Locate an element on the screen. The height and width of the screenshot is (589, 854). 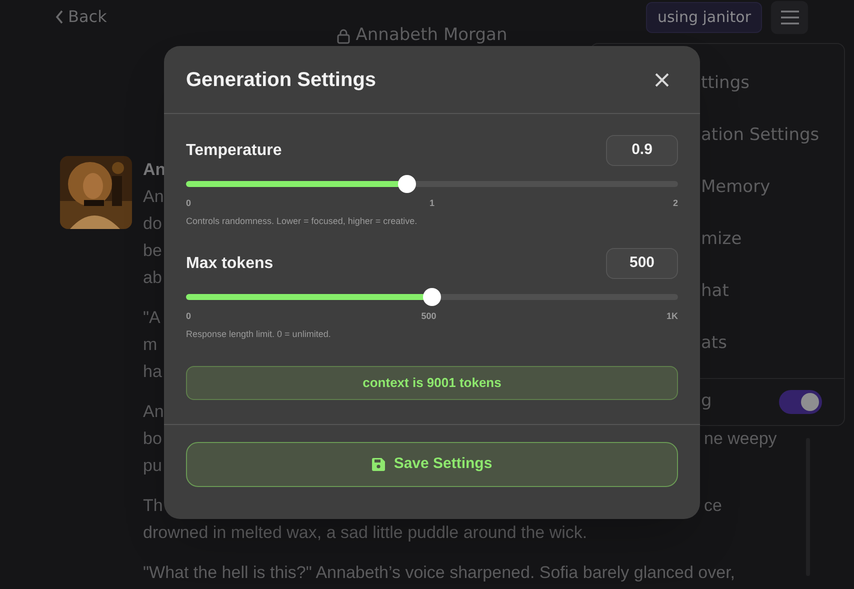
message-text: be is located at coordinates (152, 251).